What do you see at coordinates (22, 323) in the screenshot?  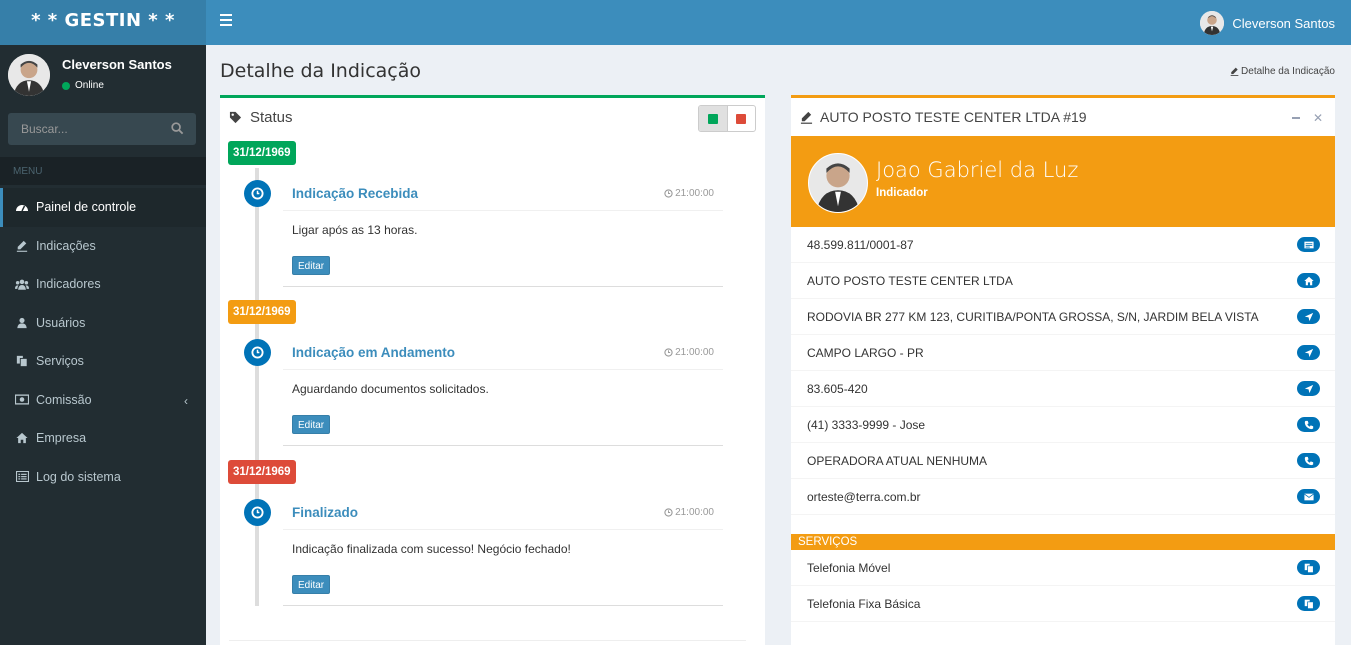 I see `user-icon` at bounding box center [22, 323].